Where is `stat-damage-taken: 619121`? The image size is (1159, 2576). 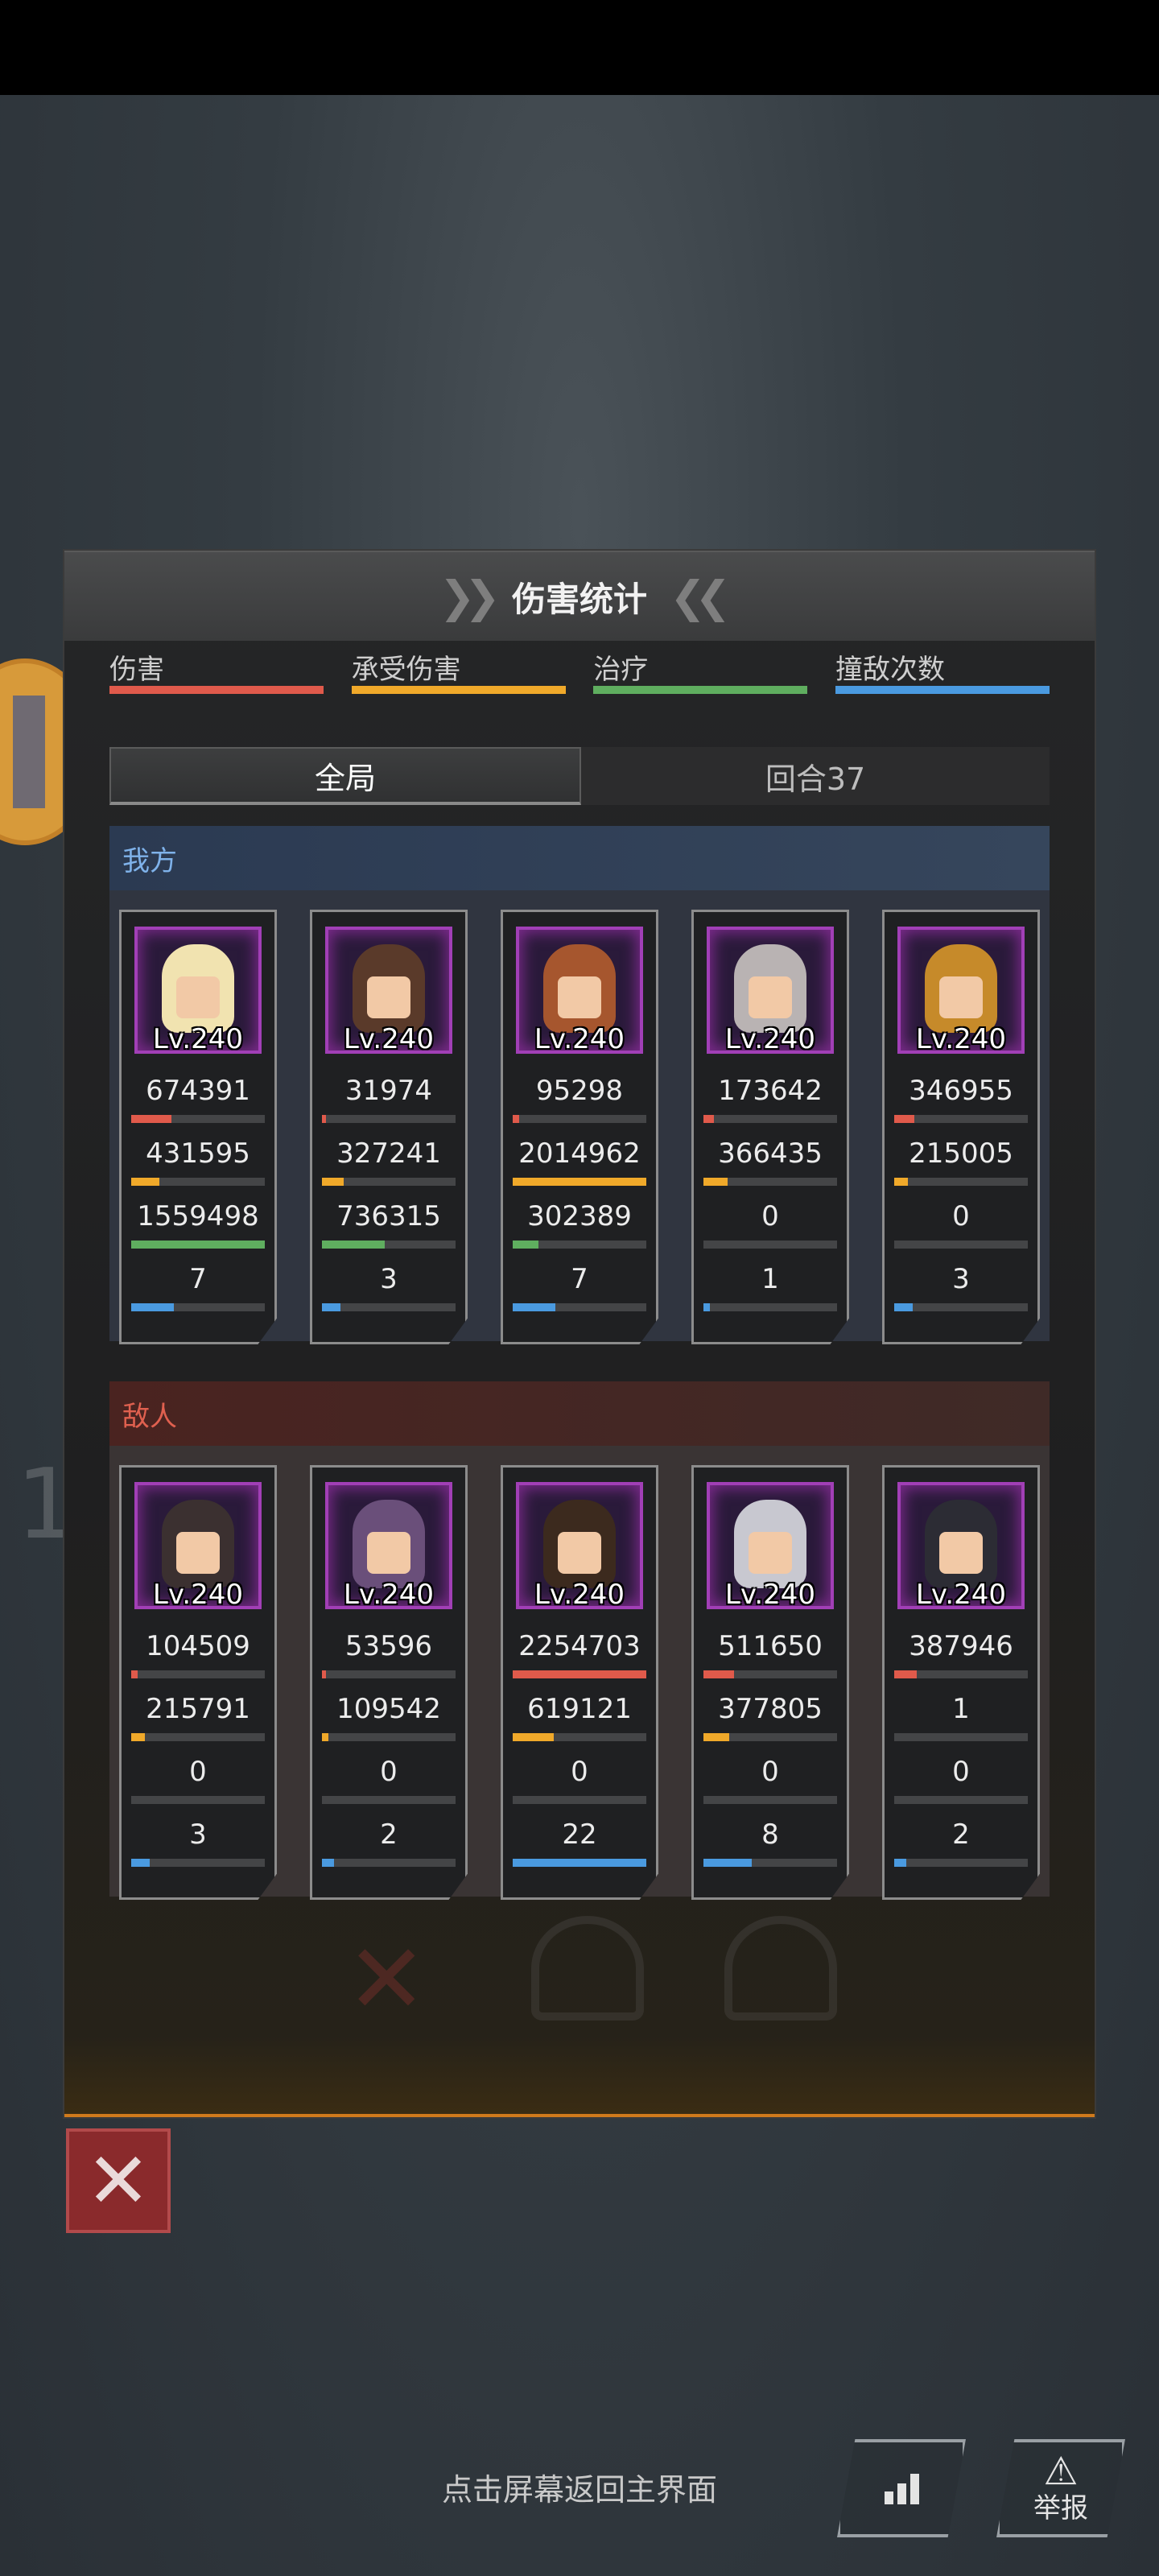 stat-damage-taken: 619121 is located at coordinates (579, 1719).